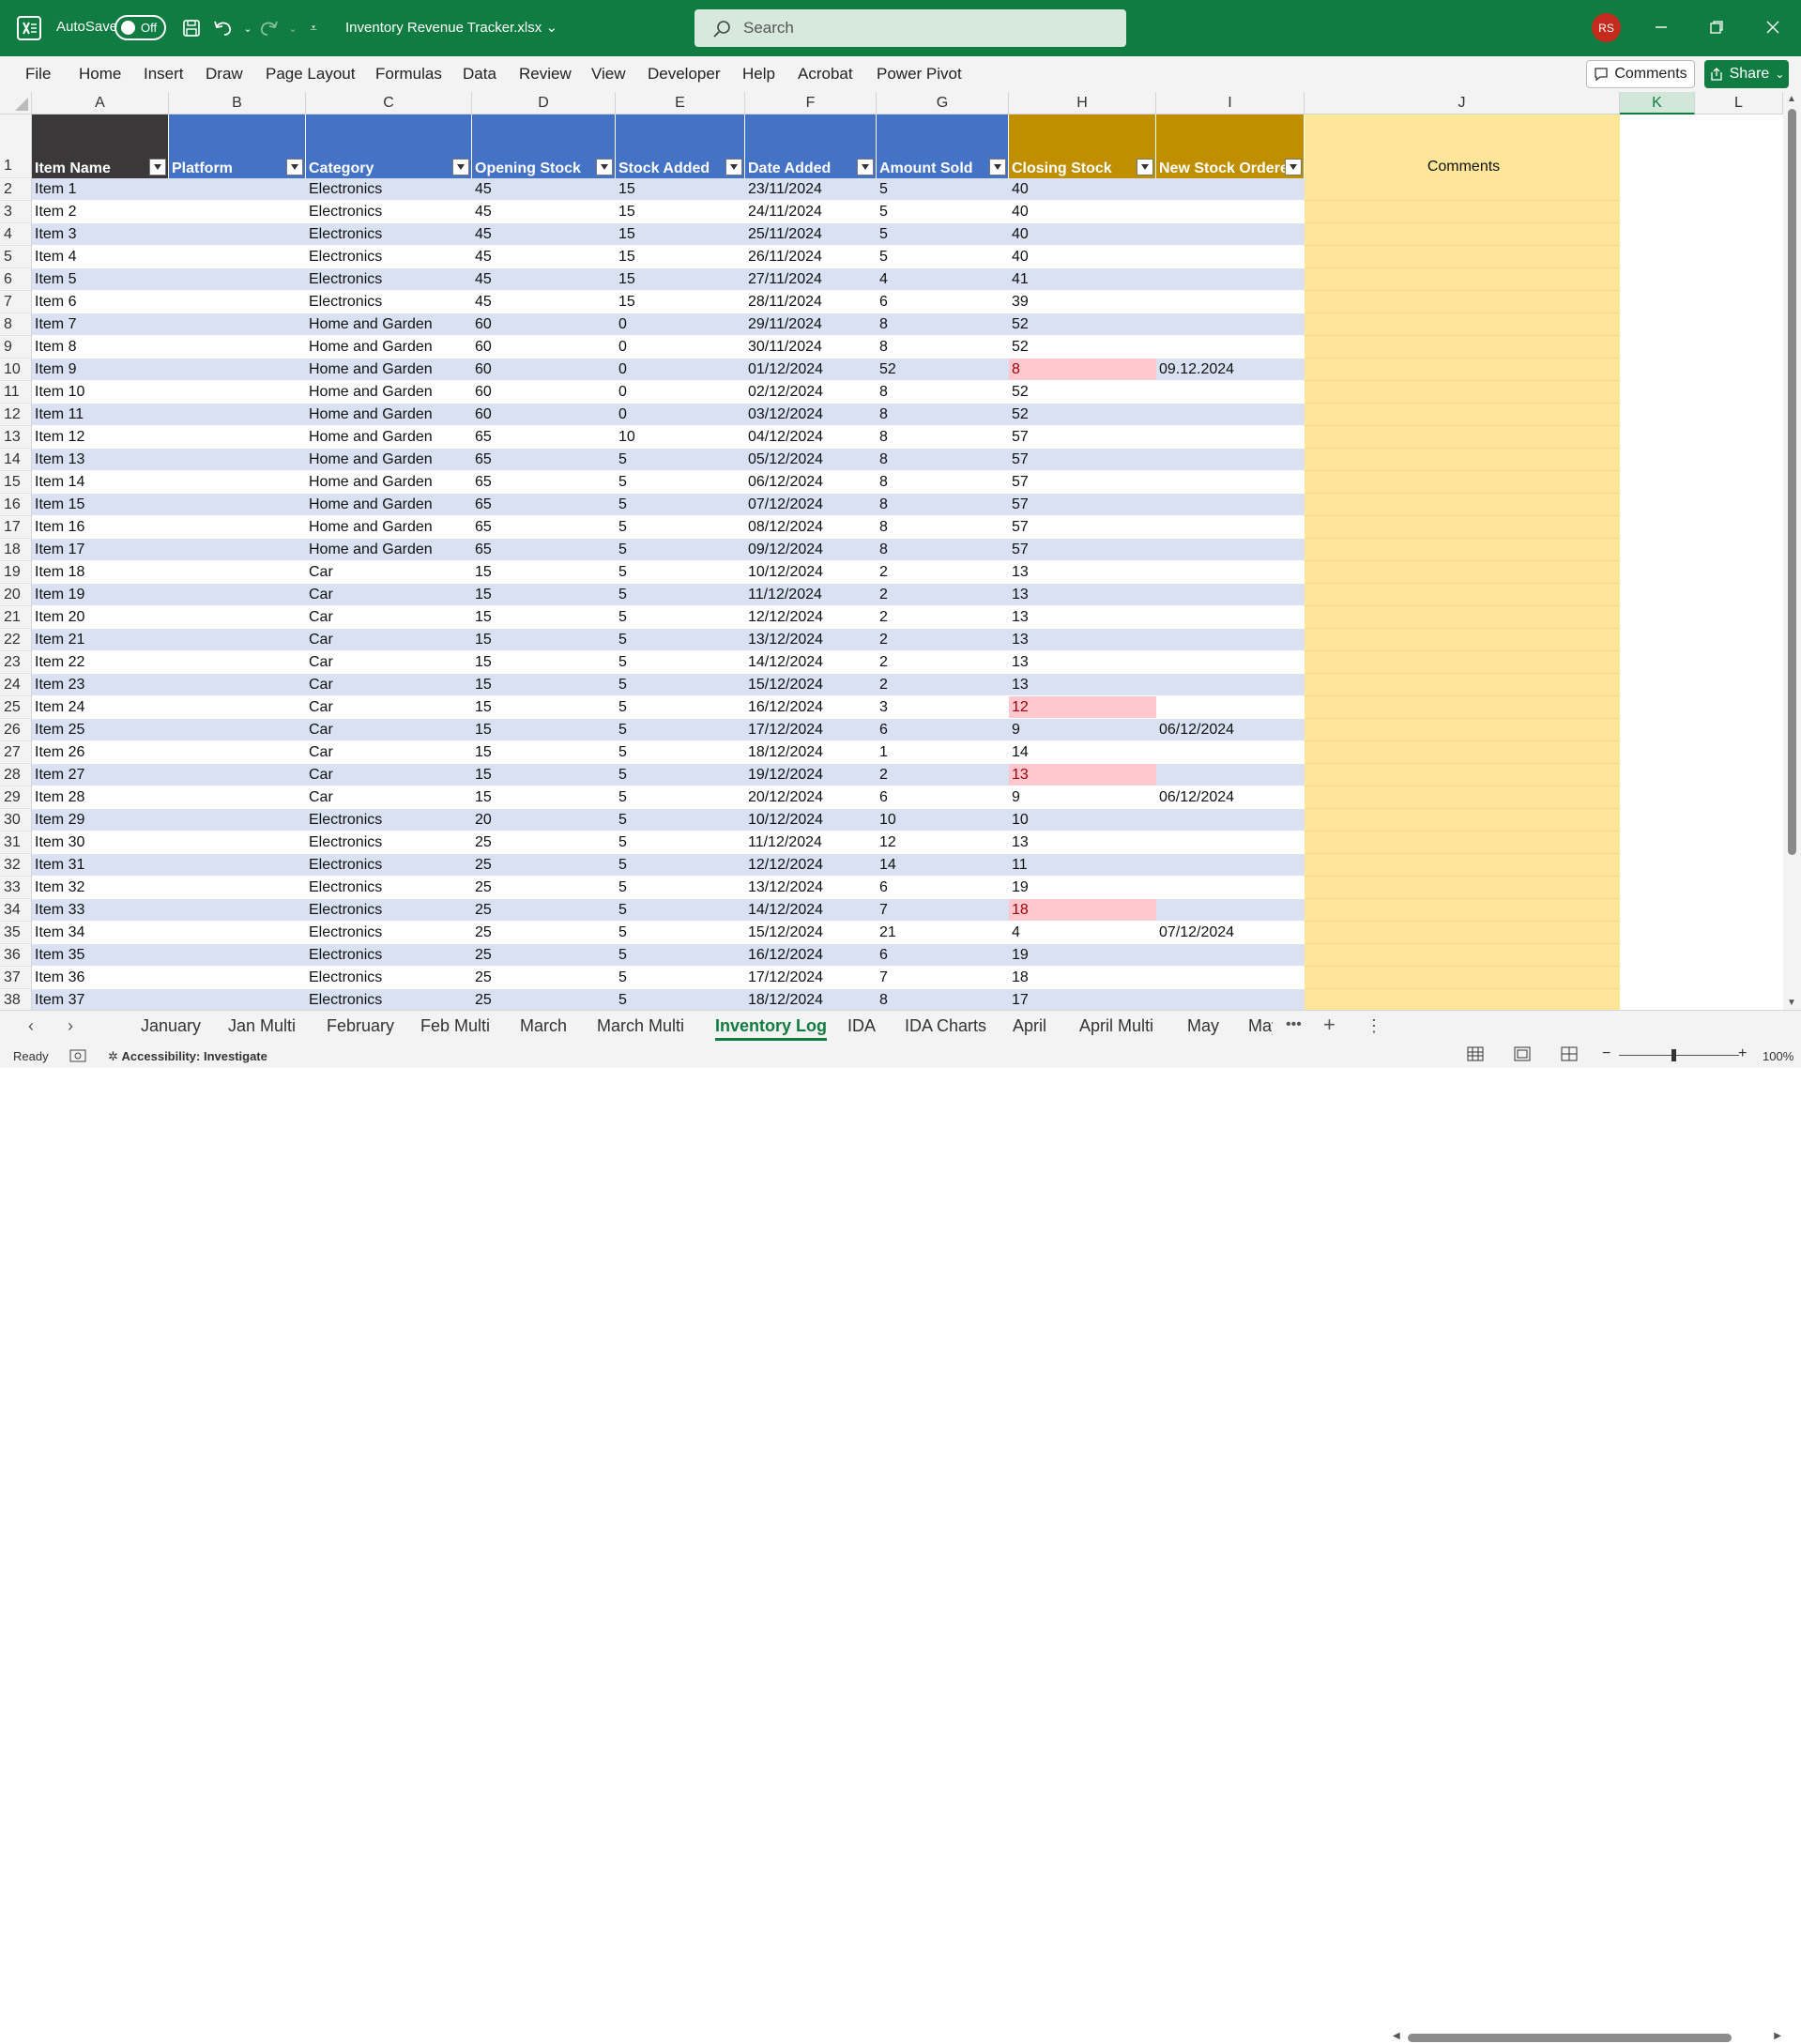 The height and width of the screenshot is (2044, 1801). I want to click on row-header: 10, so click(16, 369).